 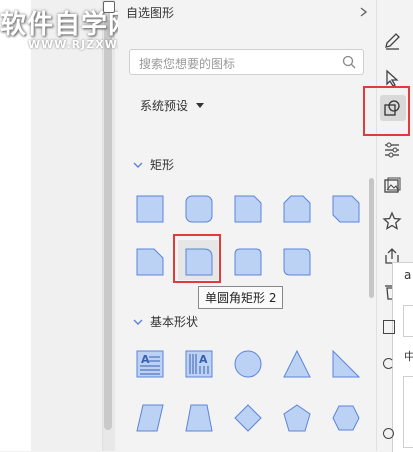 I want to click on preset-dropdown: 系统预设, so click(x=172, y=105).